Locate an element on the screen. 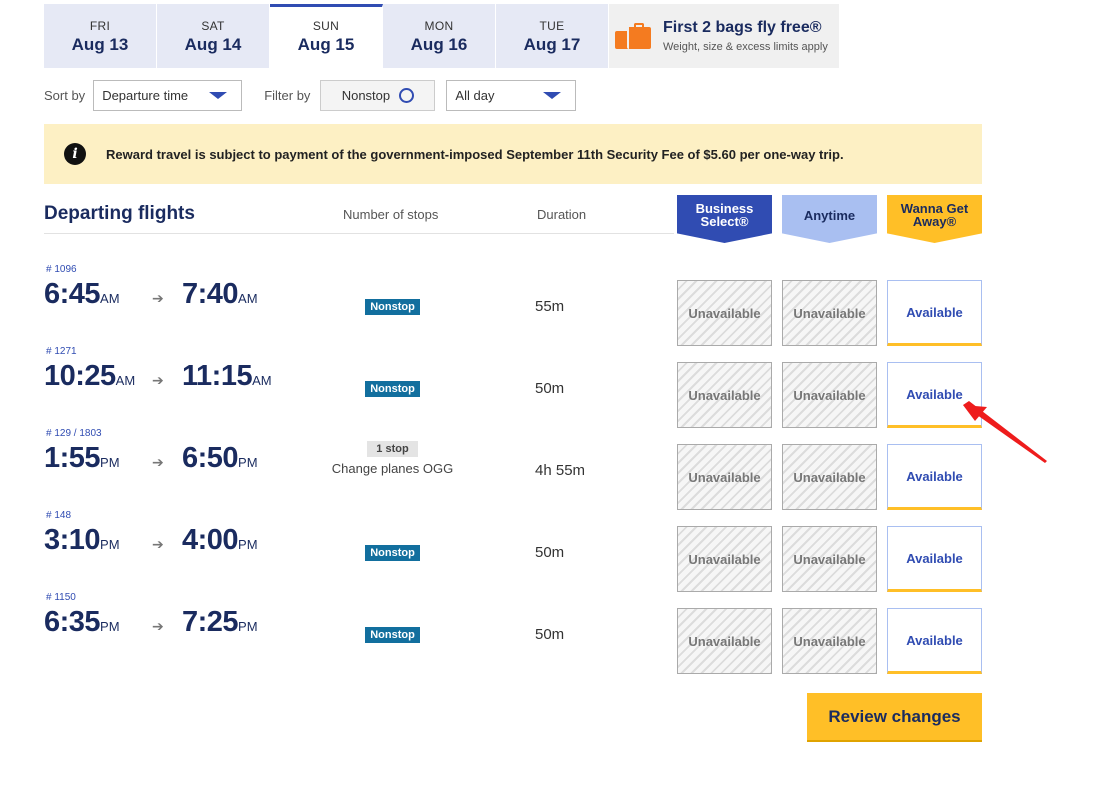 The width and height of the screenshot is (1103, 796). time-filter-value: All day is located at coordinates (475, 95).